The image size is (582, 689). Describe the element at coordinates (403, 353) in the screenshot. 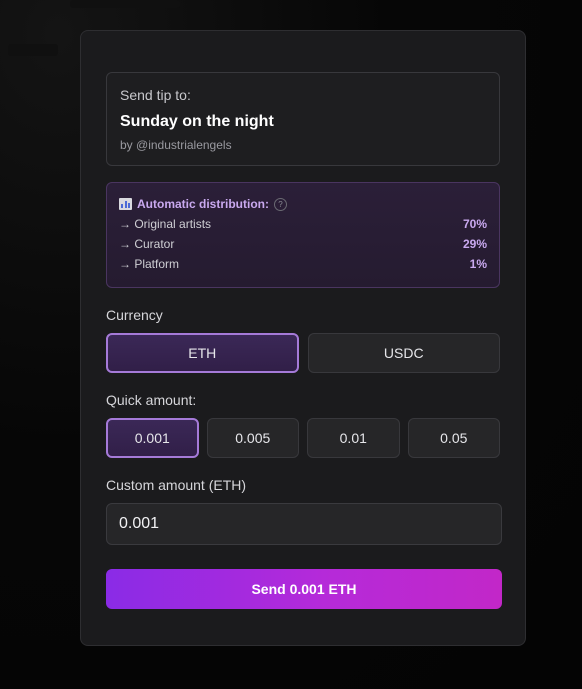

I see `currency-option-usdc: USDC` at that location.